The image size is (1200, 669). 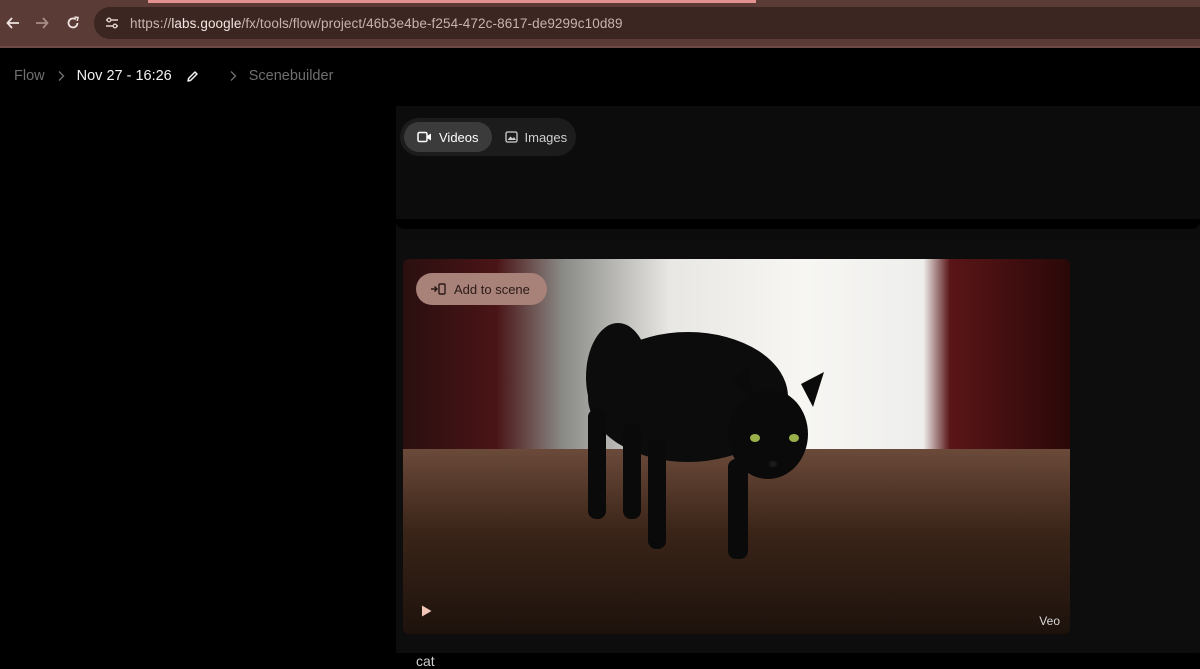 I want to click on reload-icon, so click(x=73, y=22).